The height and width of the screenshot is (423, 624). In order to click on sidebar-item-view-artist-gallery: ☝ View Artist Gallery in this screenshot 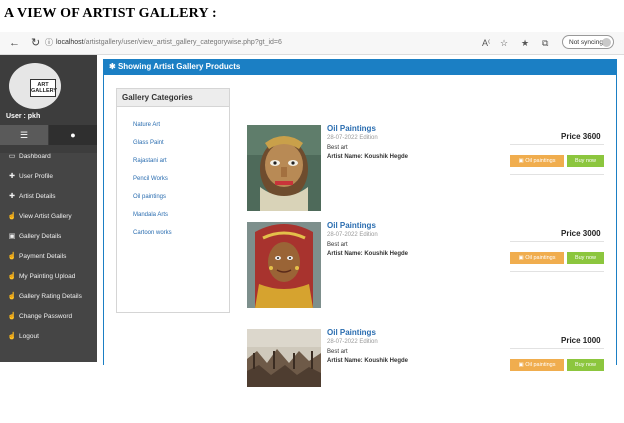, I will do `click(48, 216)`.